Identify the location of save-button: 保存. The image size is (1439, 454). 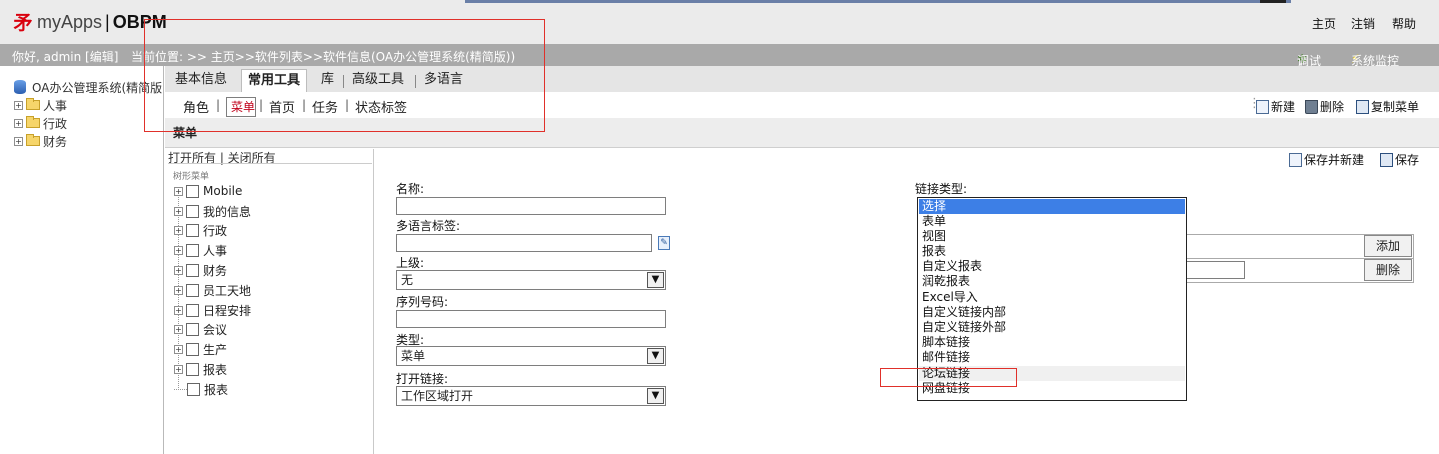
(1399, 159).